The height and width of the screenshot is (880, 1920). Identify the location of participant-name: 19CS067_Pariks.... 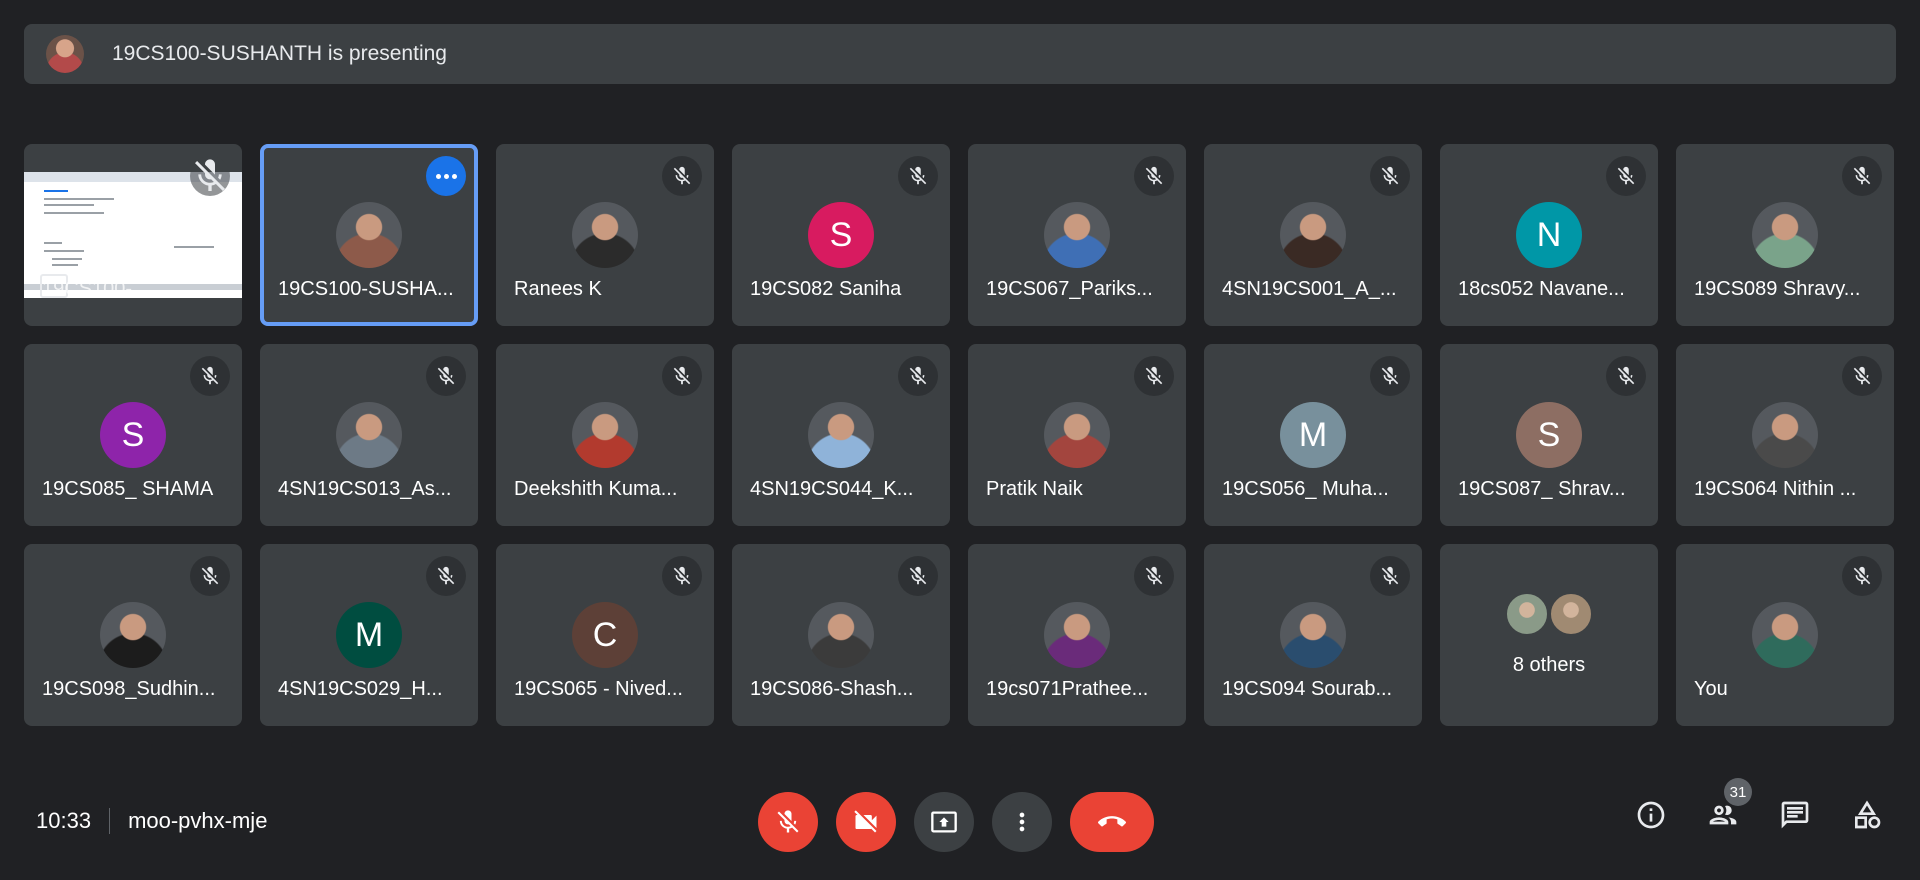
(1069, 289).